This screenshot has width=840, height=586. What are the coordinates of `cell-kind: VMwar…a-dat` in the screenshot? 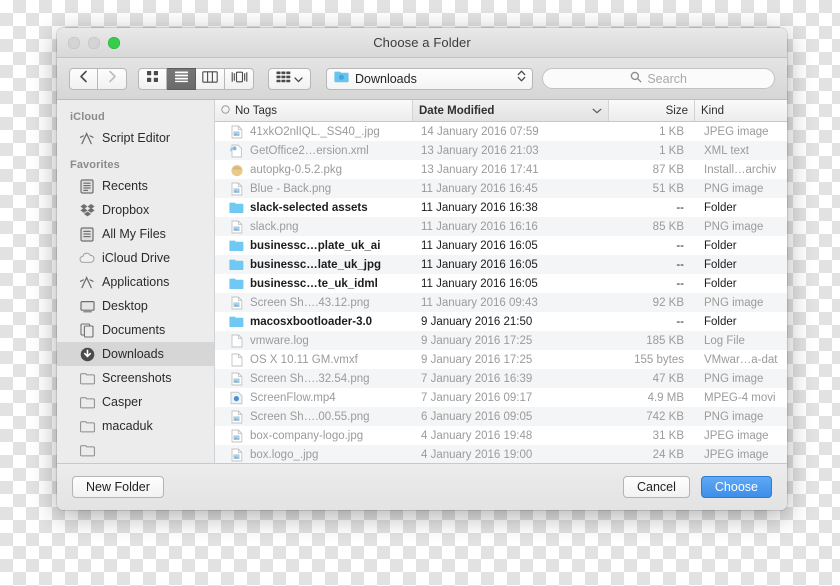 It's located at (741, 359).